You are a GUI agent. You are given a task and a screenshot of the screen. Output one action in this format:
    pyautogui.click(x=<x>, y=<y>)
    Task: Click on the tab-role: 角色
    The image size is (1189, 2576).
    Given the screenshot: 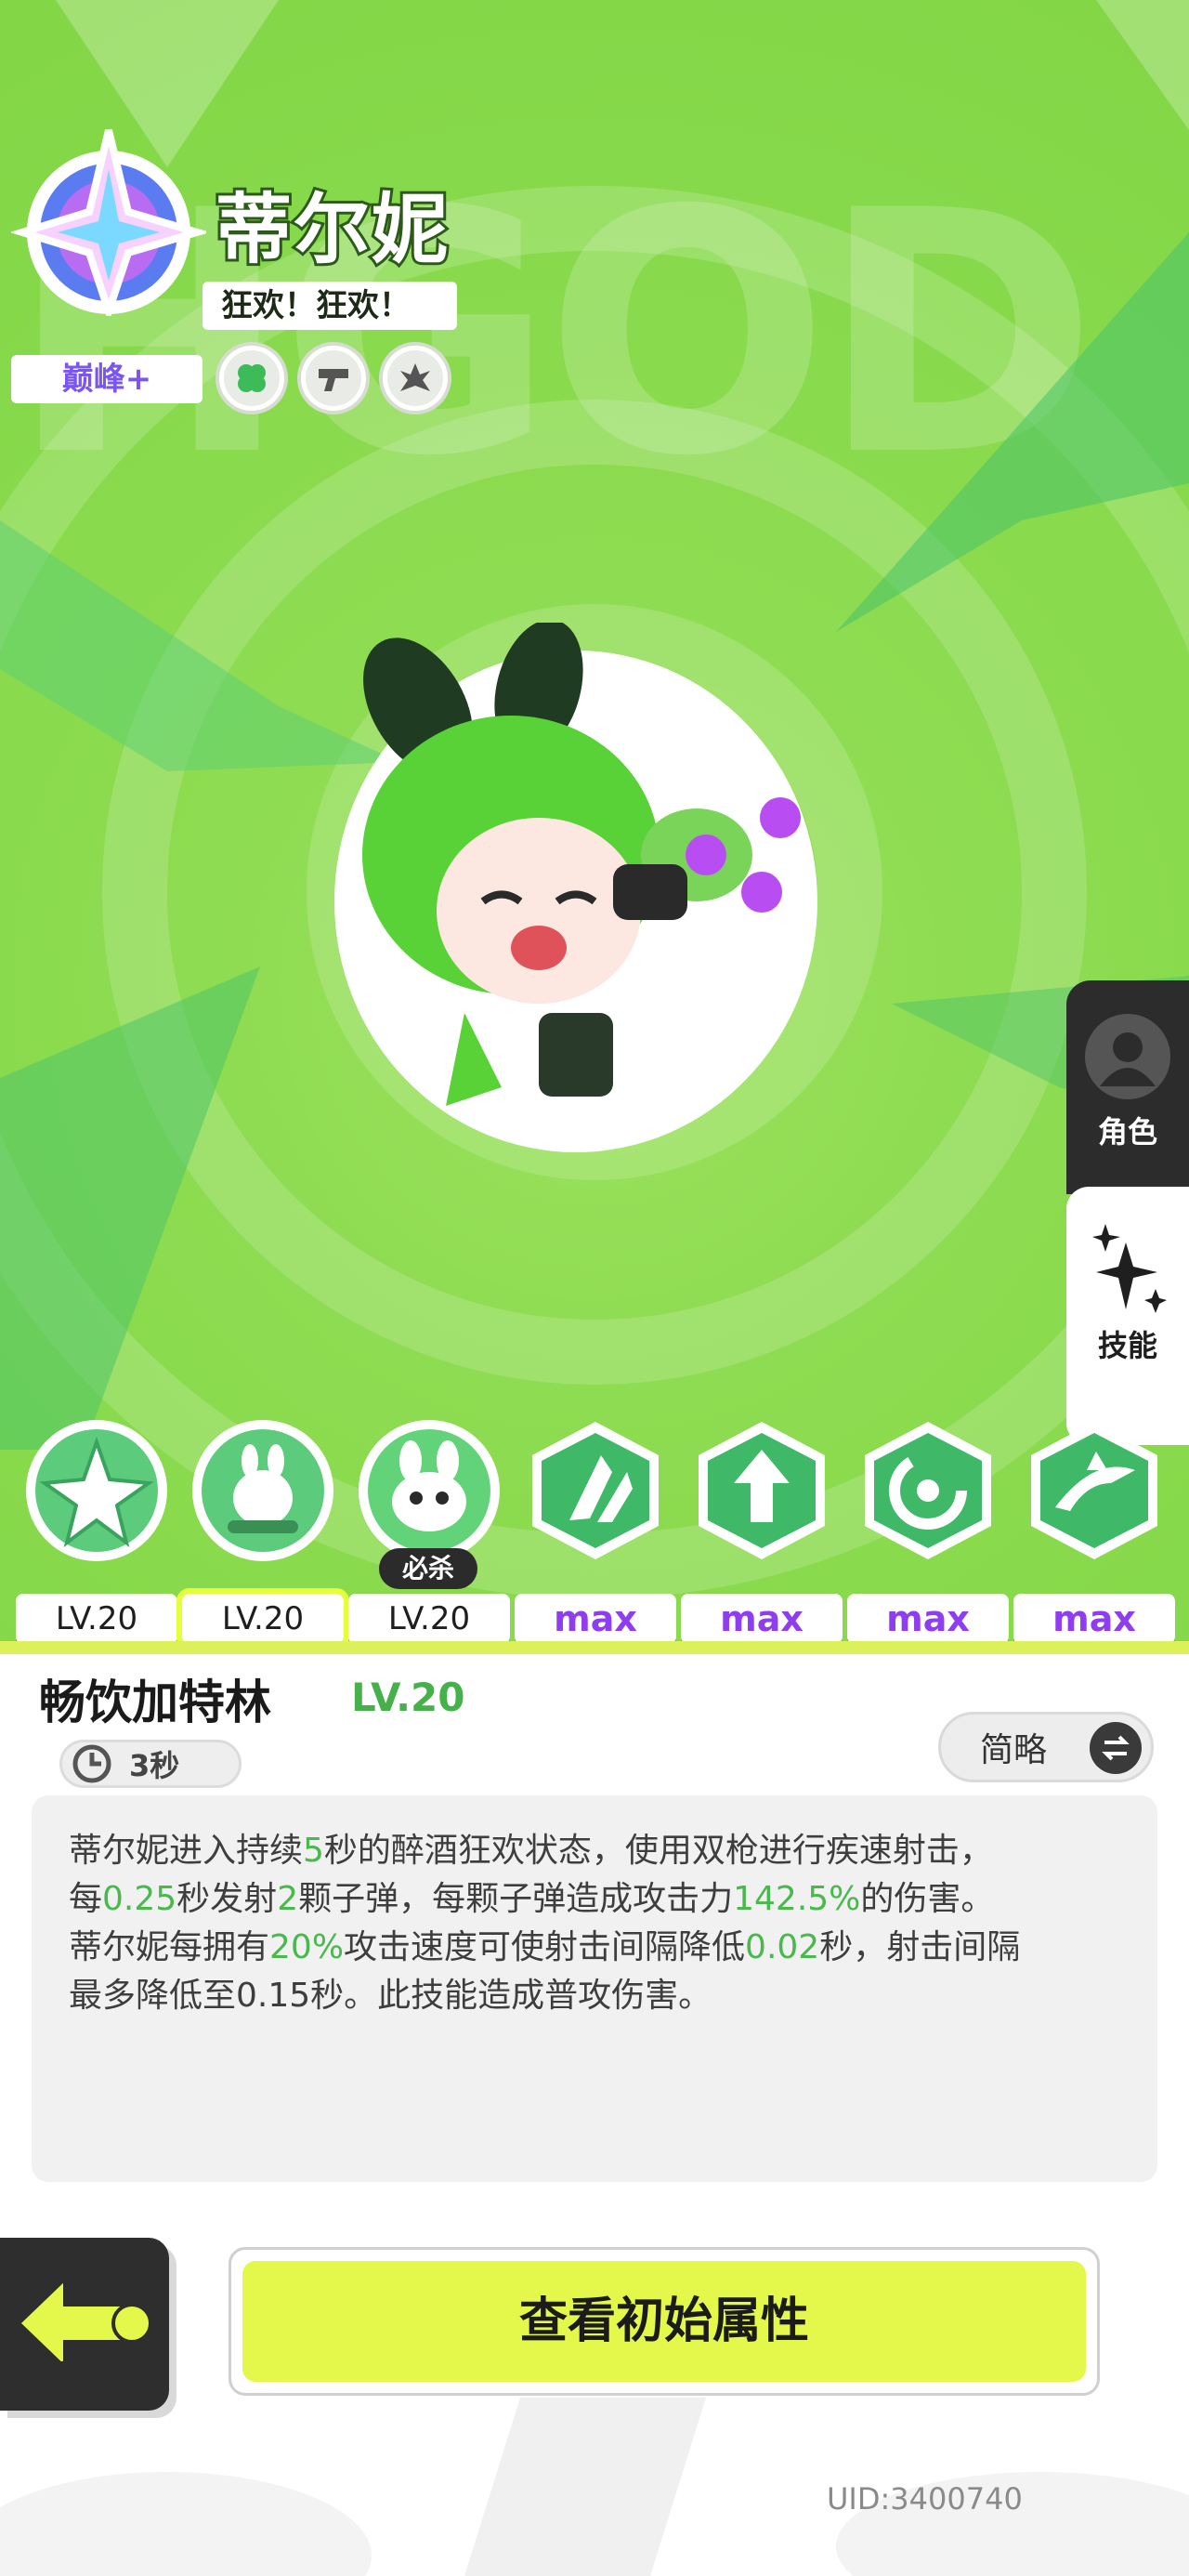 What is the action you would take?
    pyautogui.click(x=1127, y=1087)
    